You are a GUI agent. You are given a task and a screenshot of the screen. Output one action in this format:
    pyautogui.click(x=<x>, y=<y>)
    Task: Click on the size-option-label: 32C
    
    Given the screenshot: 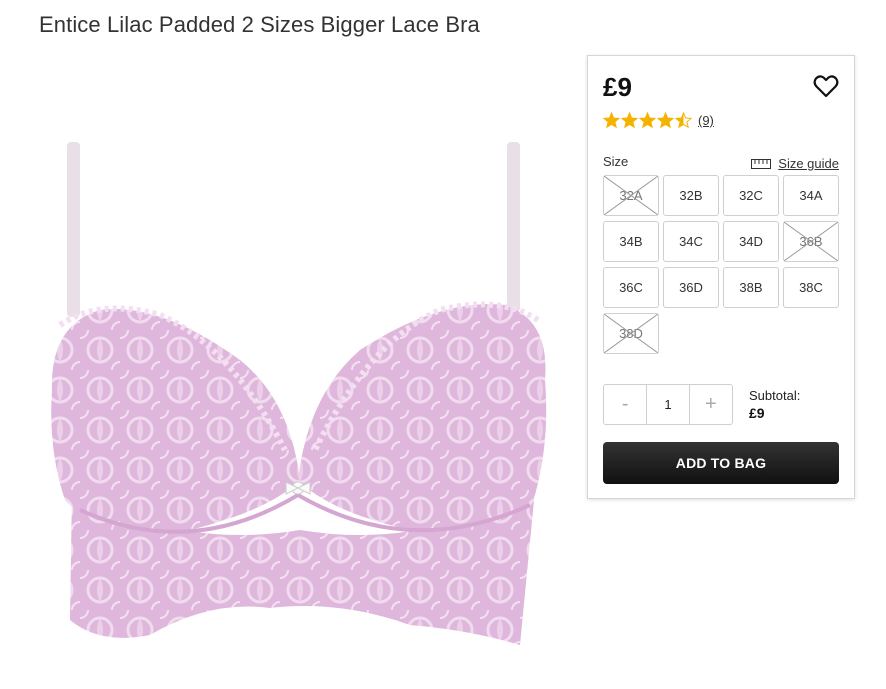 What is the action you would take?
    pyautogui.click(x=751, y=195)
    